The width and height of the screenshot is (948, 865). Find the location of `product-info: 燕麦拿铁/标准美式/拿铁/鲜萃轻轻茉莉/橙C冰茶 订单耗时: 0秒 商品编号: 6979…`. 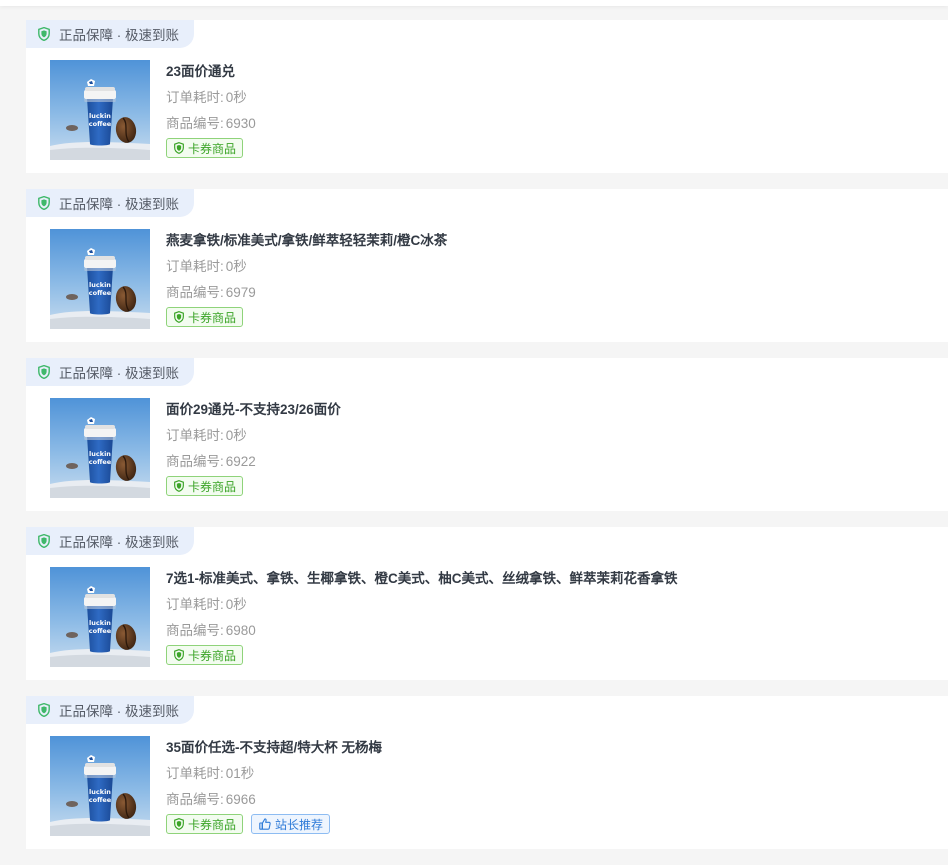

product-info: 燕麦拿铁/标准美式/拿铁/鲜萃轻轻茉莉/橙C冰茶 订单耗时: 0秒 商品编号: 6979… is located at coordinates (547, 279).